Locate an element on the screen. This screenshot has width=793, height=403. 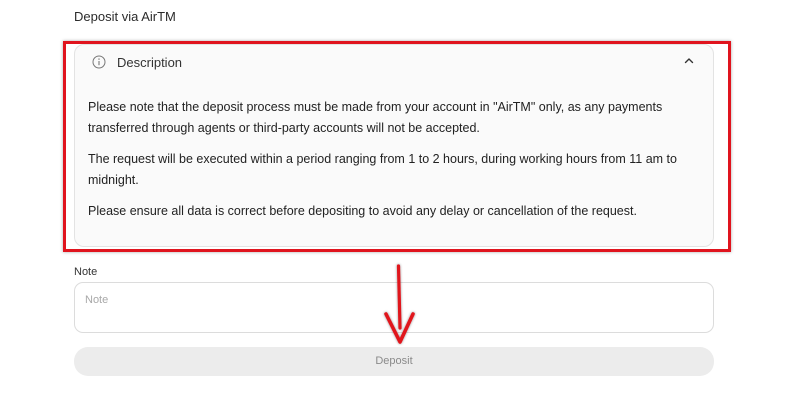
deposit-button: Deposit is located at coordinates (394, 361).